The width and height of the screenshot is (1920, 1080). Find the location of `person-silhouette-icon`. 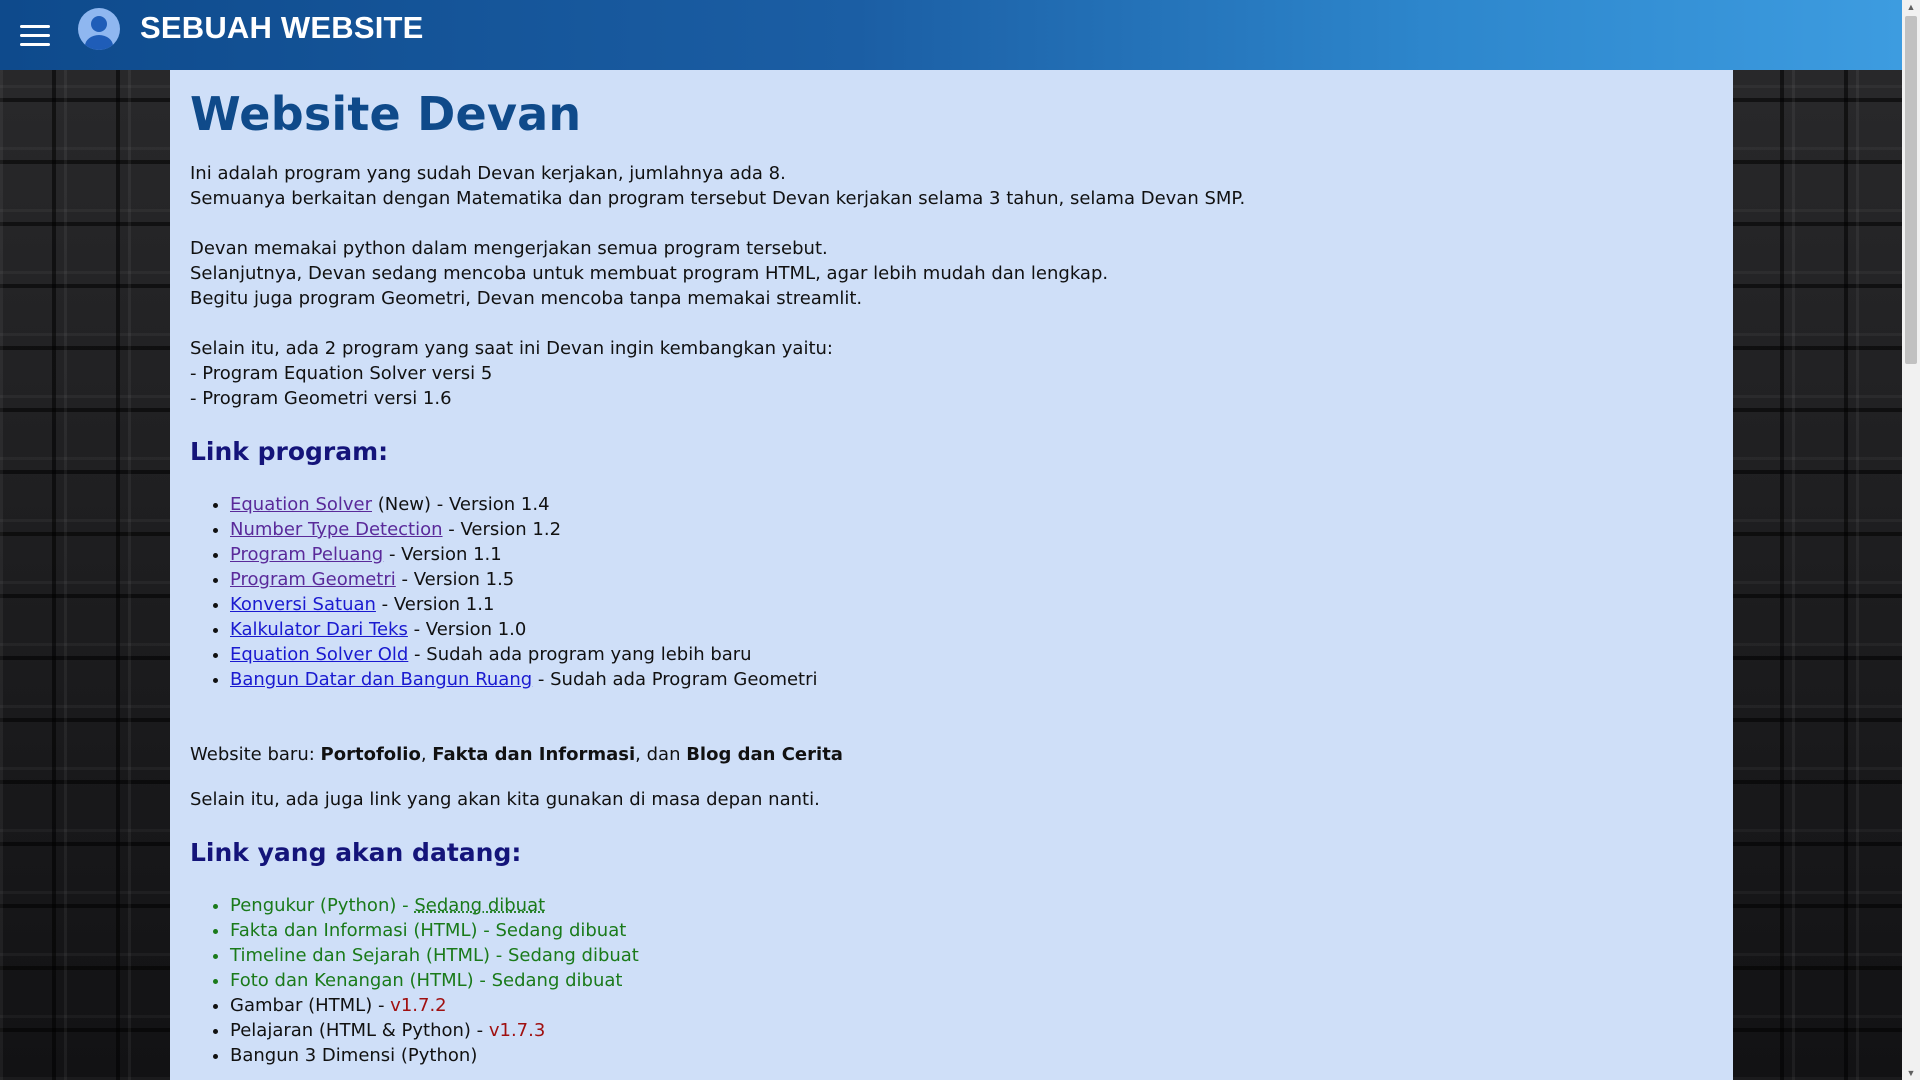

person-silhouette-icon is located at coordinates (99, 33).